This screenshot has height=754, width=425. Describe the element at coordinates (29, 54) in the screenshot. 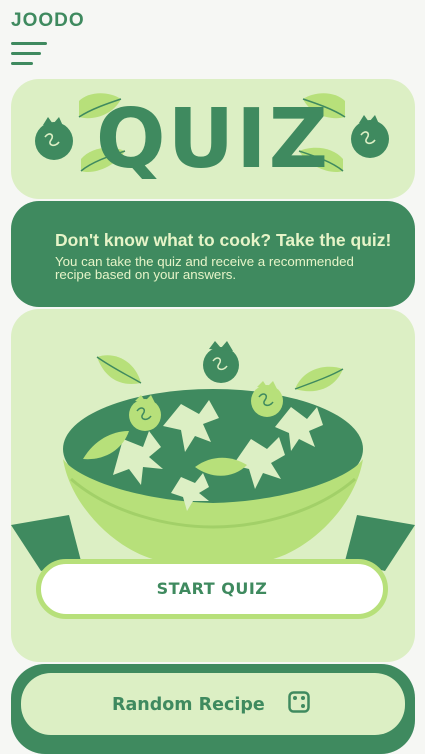

I see `hamburger-menu-icon` at that location.